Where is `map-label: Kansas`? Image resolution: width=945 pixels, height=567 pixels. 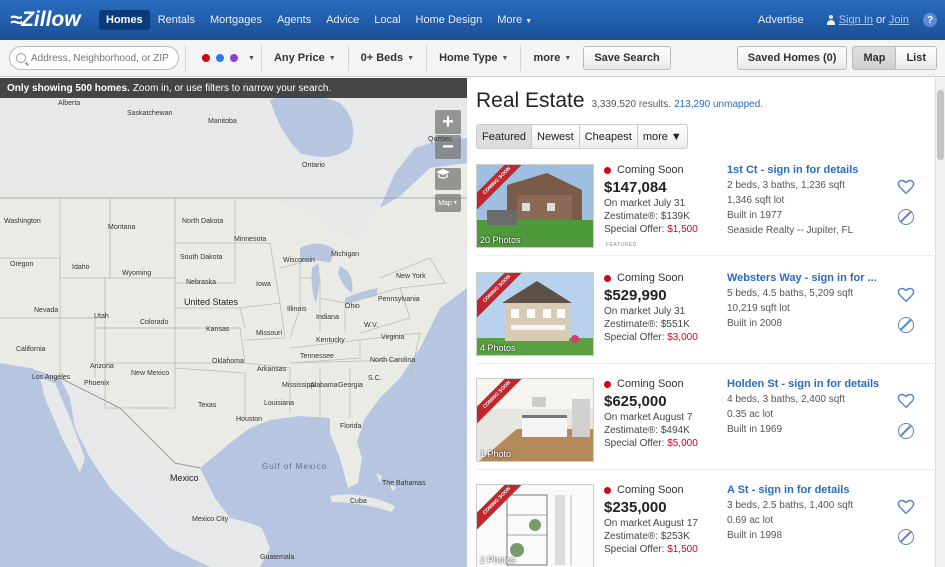
map-label: Kansas is located at coordinates (218, 329).